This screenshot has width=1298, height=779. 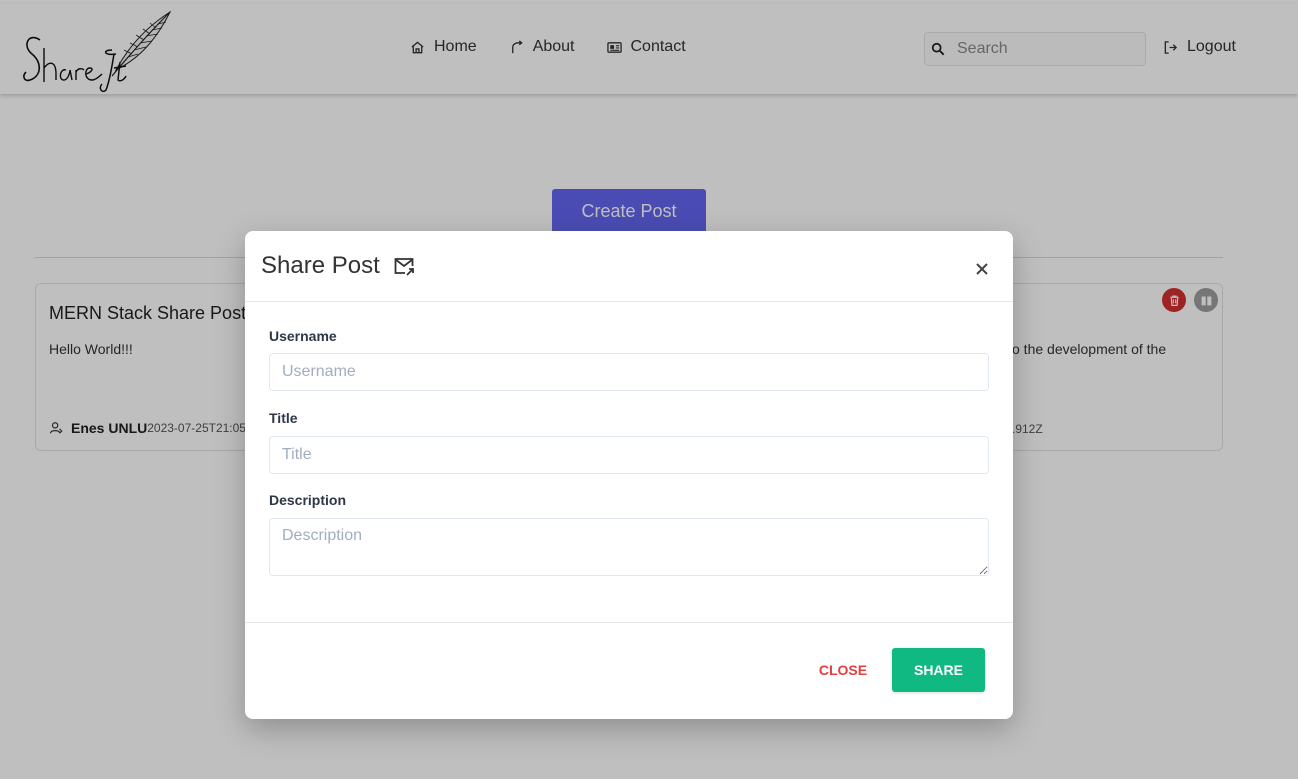 I want to click on modal-title-text: Share Post, so click(x=320, y=265).